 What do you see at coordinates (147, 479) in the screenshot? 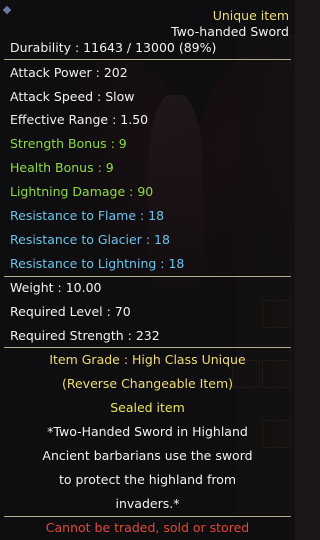
I see `item-description-line: to protect the highland from` at bounding box center [147, 479].